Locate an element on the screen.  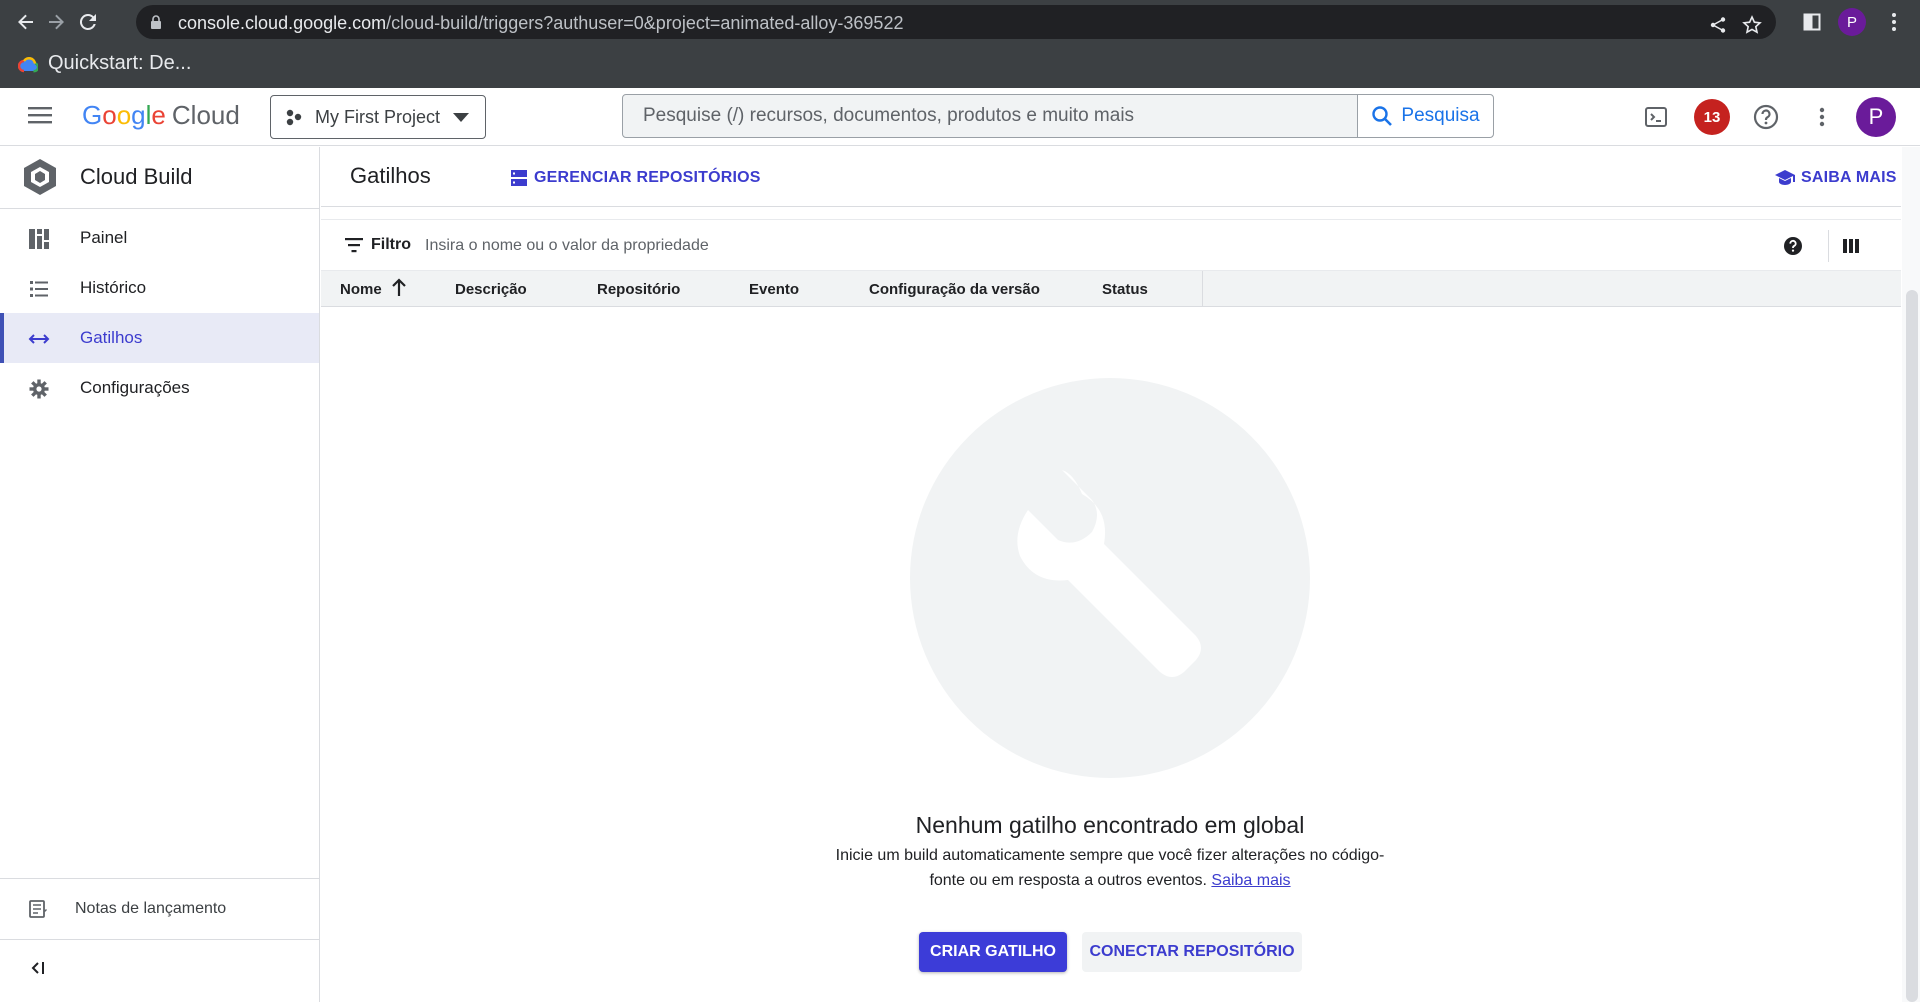
dashboard-icon is located at coordinates (39, 239).